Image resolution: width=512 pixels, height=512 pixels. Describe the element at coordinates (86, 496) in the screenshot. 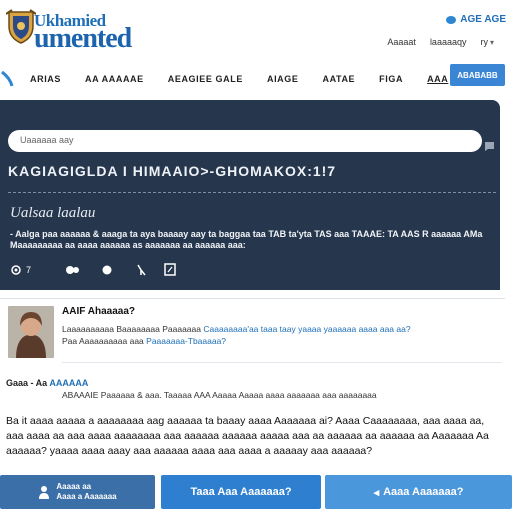

I see `ask-button-label-bottom: Aaaa a Aaaaaaa` at that location.